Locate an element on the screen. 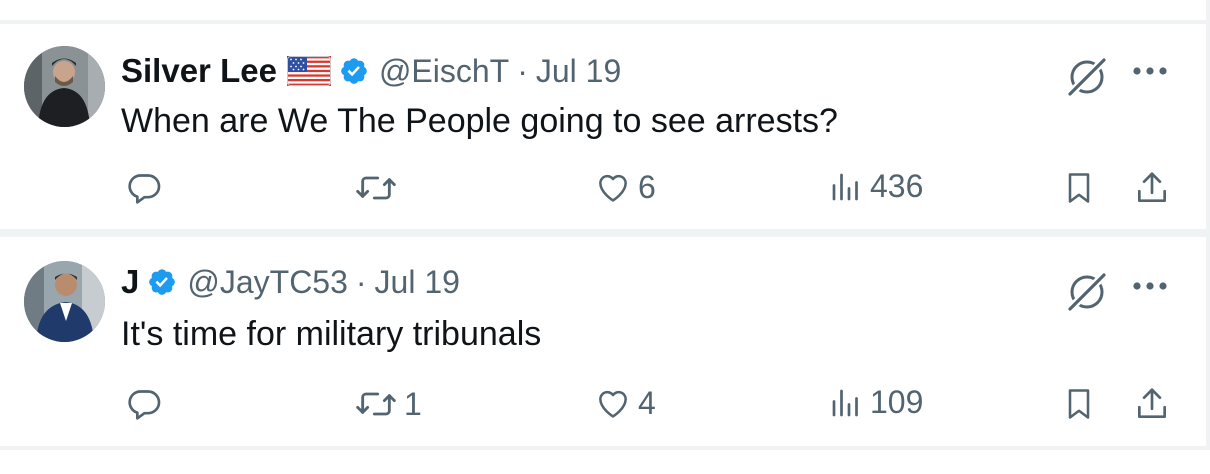  retweet-count: 1 is located at coordinates (413, 403).